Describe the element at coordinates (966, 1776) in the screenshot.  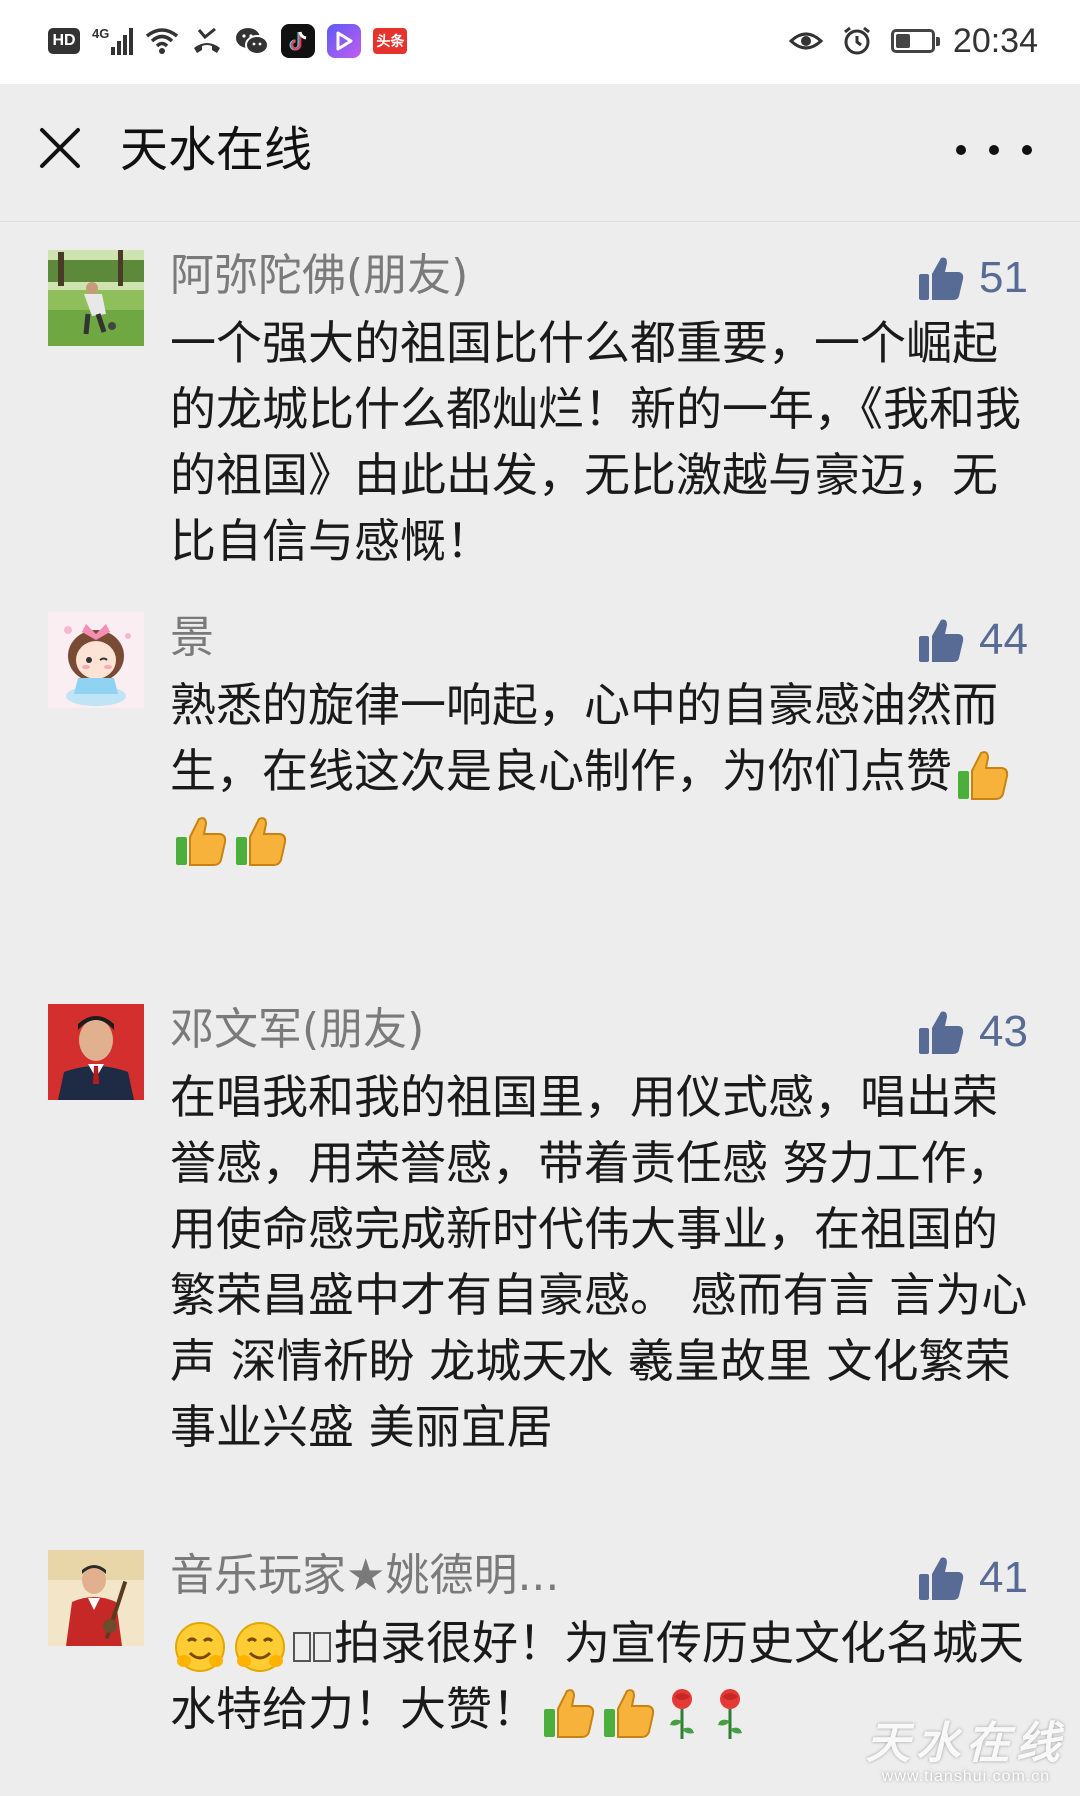
I see `watermark-url: www.tianshui.com.cn` at that location.